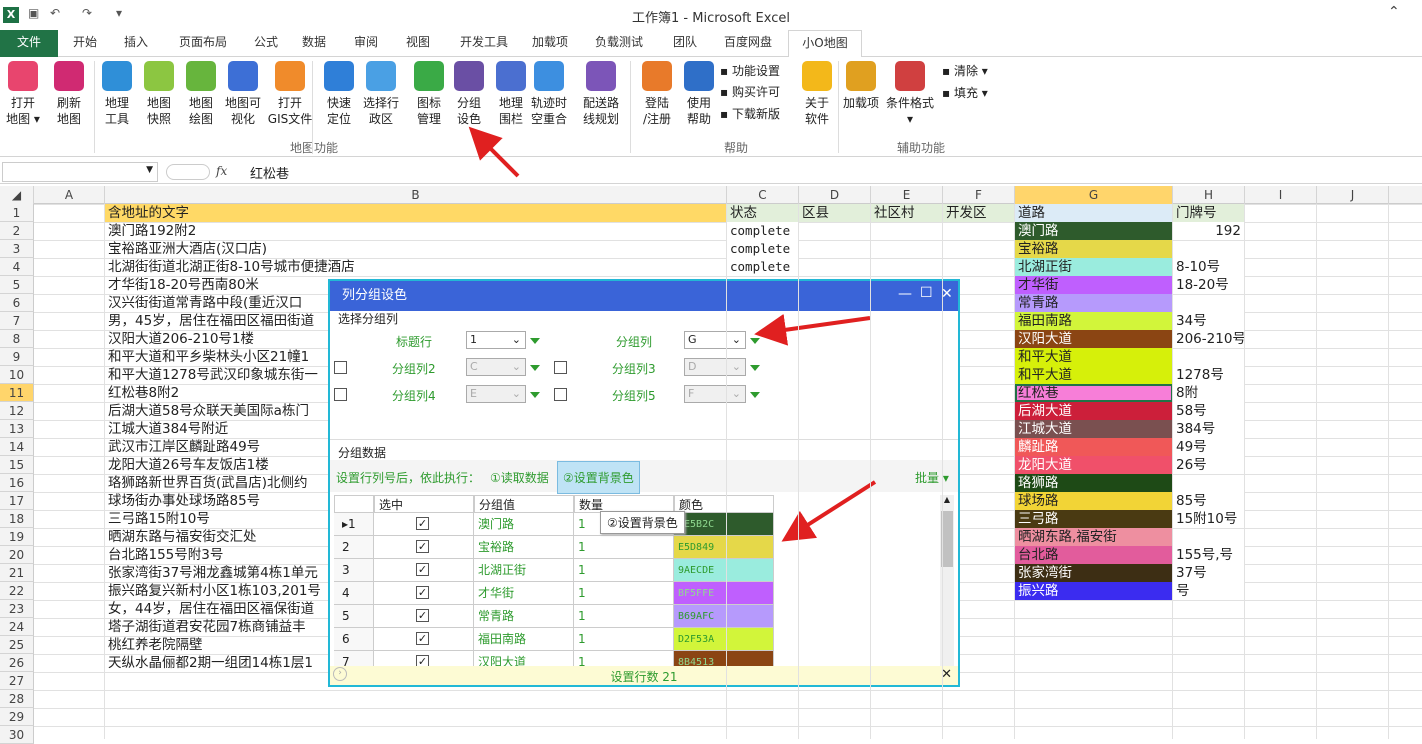 The width and height of the screenshot is (1422, 744). What do you see at coordinates (17, 699) in the screenshot?
I see `row-header-28: 28` at bounding box center [17, 699].